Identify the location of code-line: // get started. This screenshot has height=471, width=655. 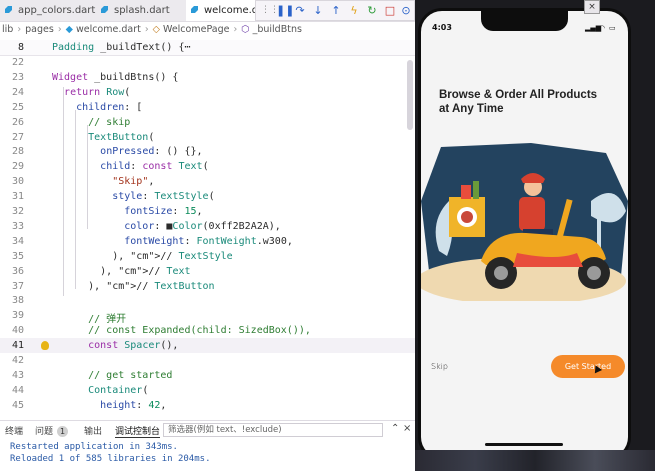
(112, 375).